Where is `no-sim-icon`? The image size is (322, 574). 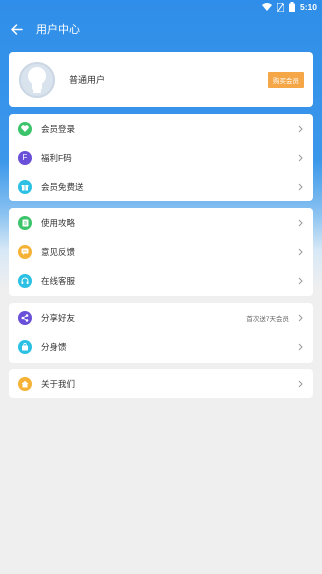
no-sim-icon is located at coordinates (280, 7).